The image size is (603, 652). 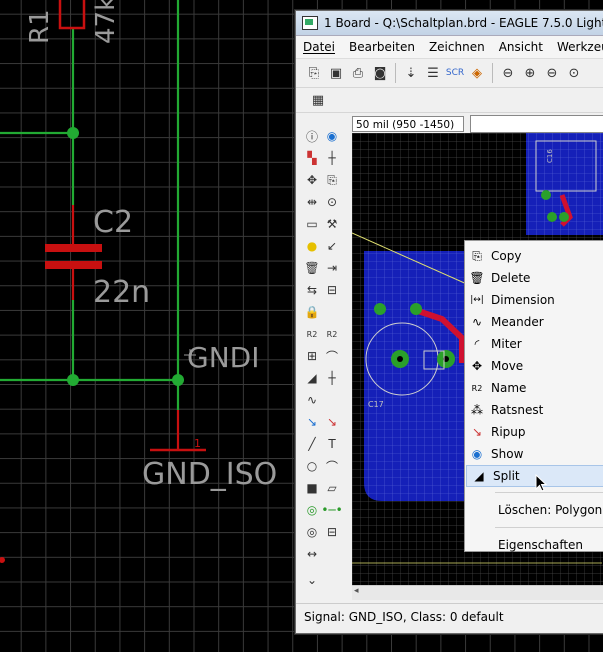 What do you see at coordinates (314, 73) in the screenshot?
I see `open-icon: ⎘` at bounding box center [314, 73].